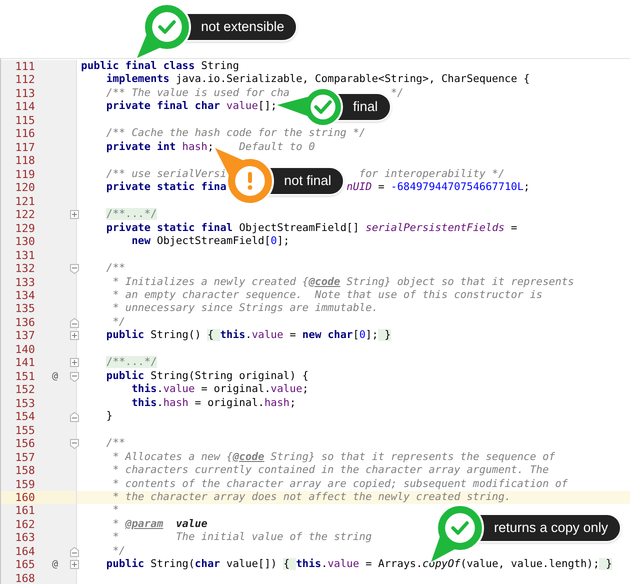  What do you see at coordinates (24, 363) in the screenshot?
I see `line-number: 141` at bounding box center [24, 363].